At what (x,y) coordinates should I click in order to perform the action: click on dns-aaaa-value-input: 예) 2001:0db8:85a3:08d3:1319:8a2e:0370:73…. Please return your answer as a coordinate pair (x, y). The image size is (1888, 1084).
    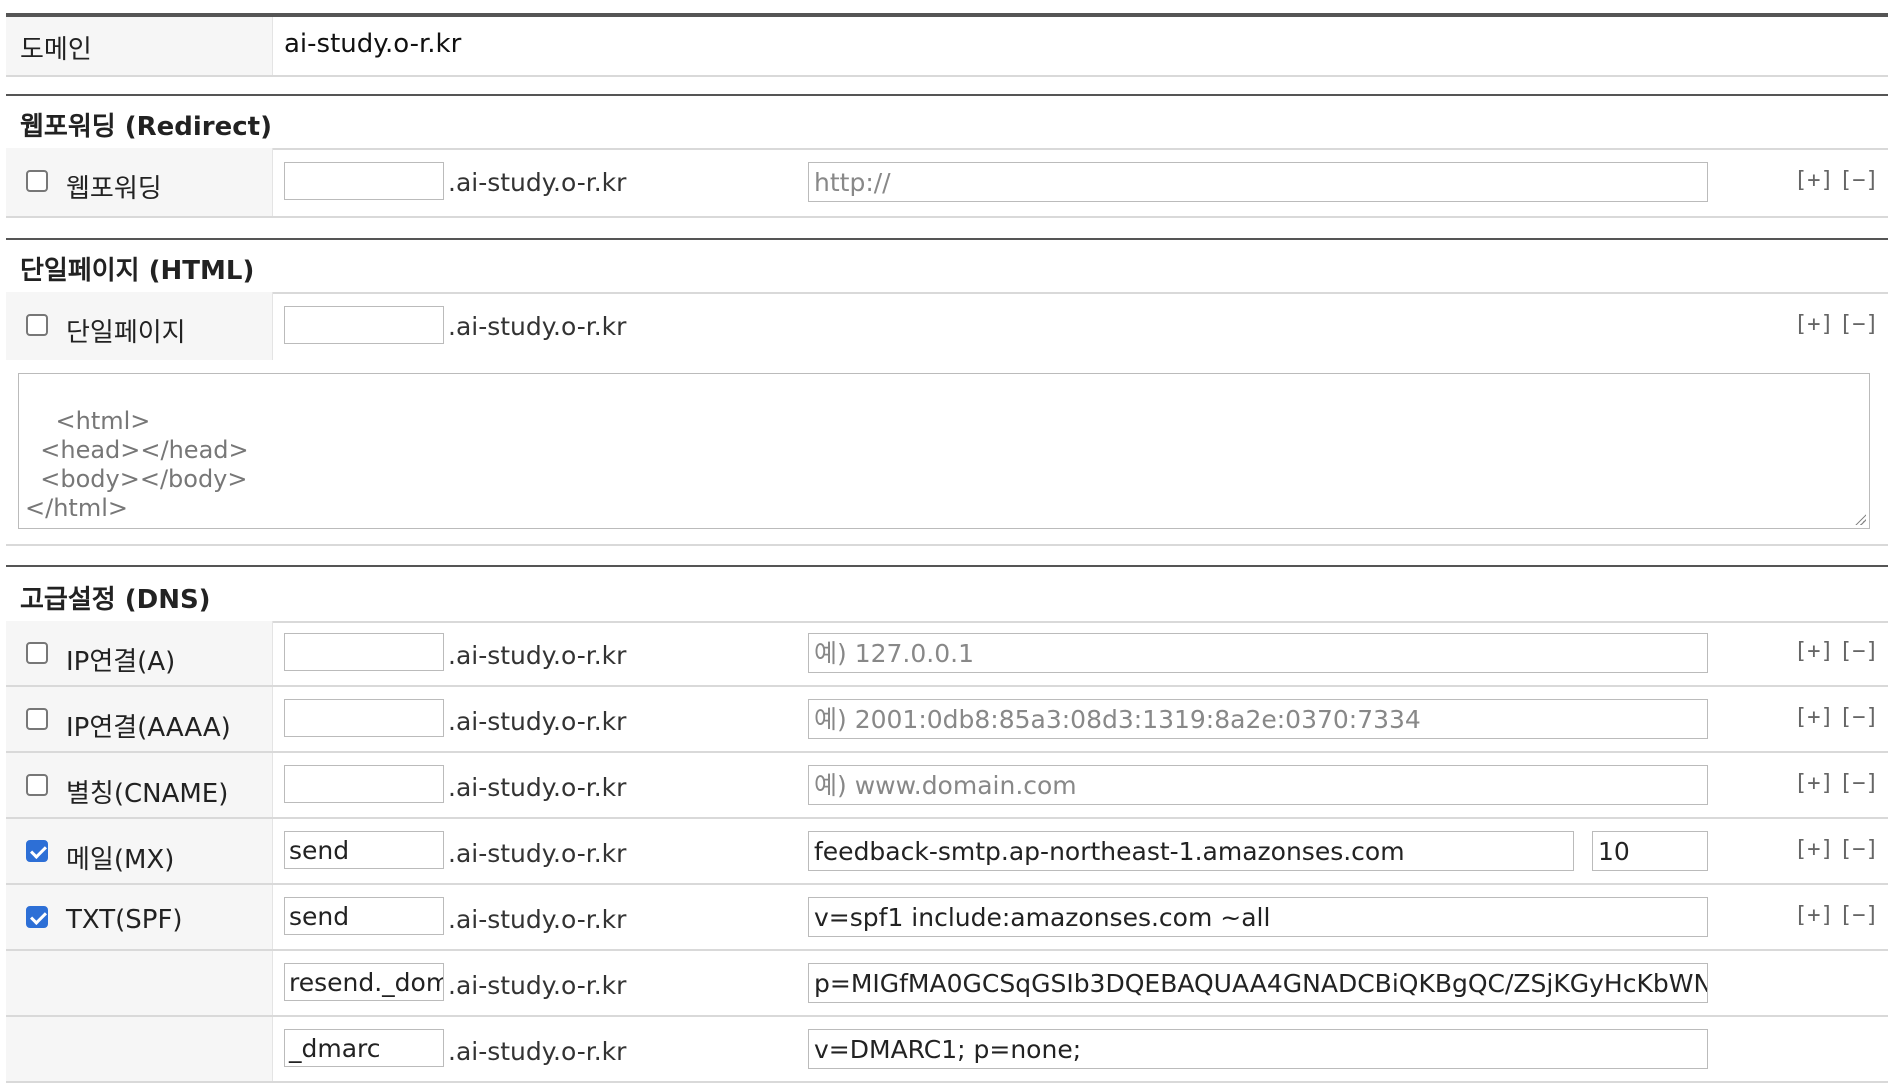
    Looking at the image, I should click on (1258, 719).